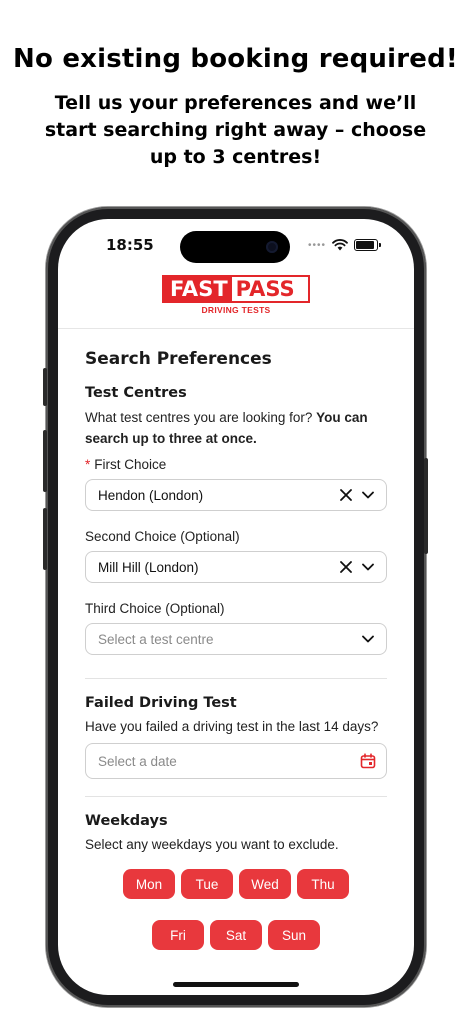 This screenshot has width=471, height=1024. What do you see at coordinates (137, 761) in the screenshot?
I see `date-placeholder: Select a date` at bounding box center [137, 761].